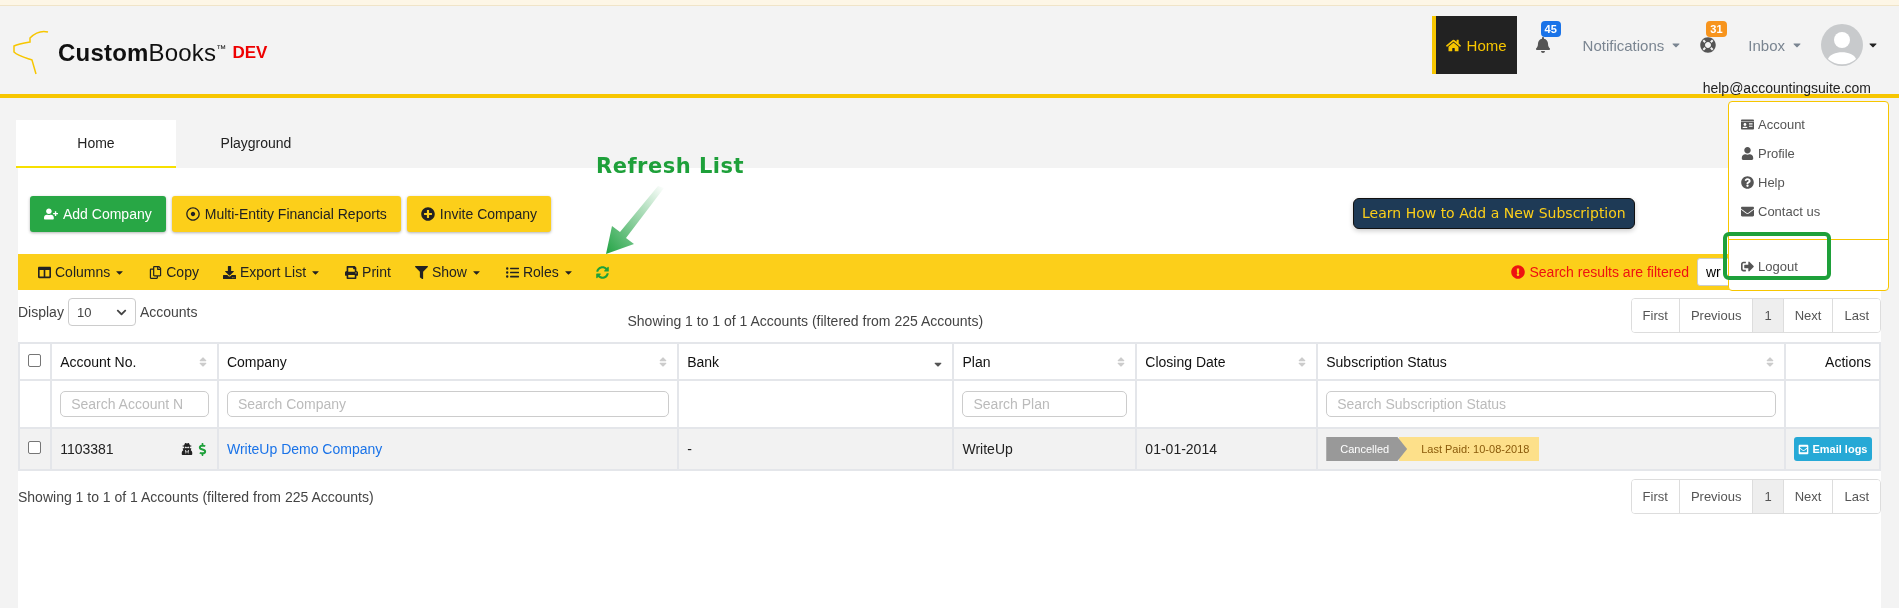 The image size is (1899, 608). I want to click on display-label: Display, so click(41, 312).